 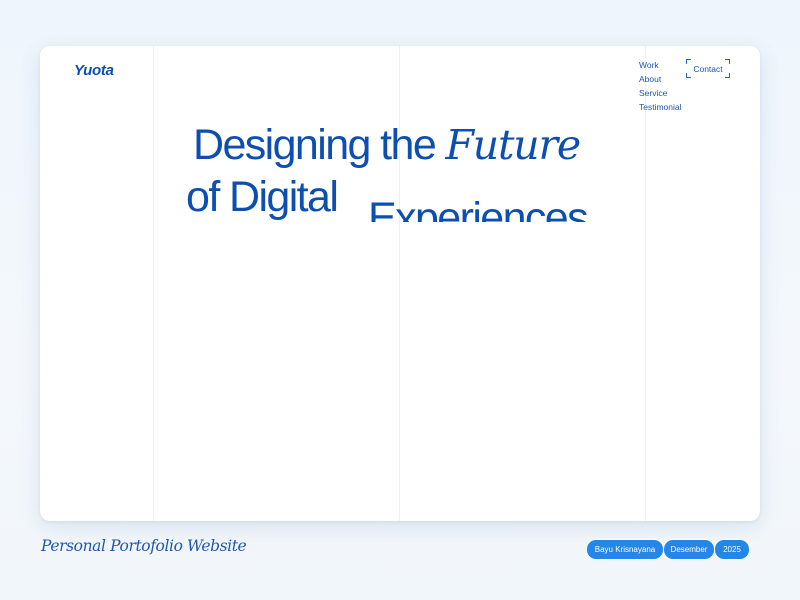 I want to click on meta-pills: Bayu Krisnayana Desember 2025, so click(x=668, y=549).